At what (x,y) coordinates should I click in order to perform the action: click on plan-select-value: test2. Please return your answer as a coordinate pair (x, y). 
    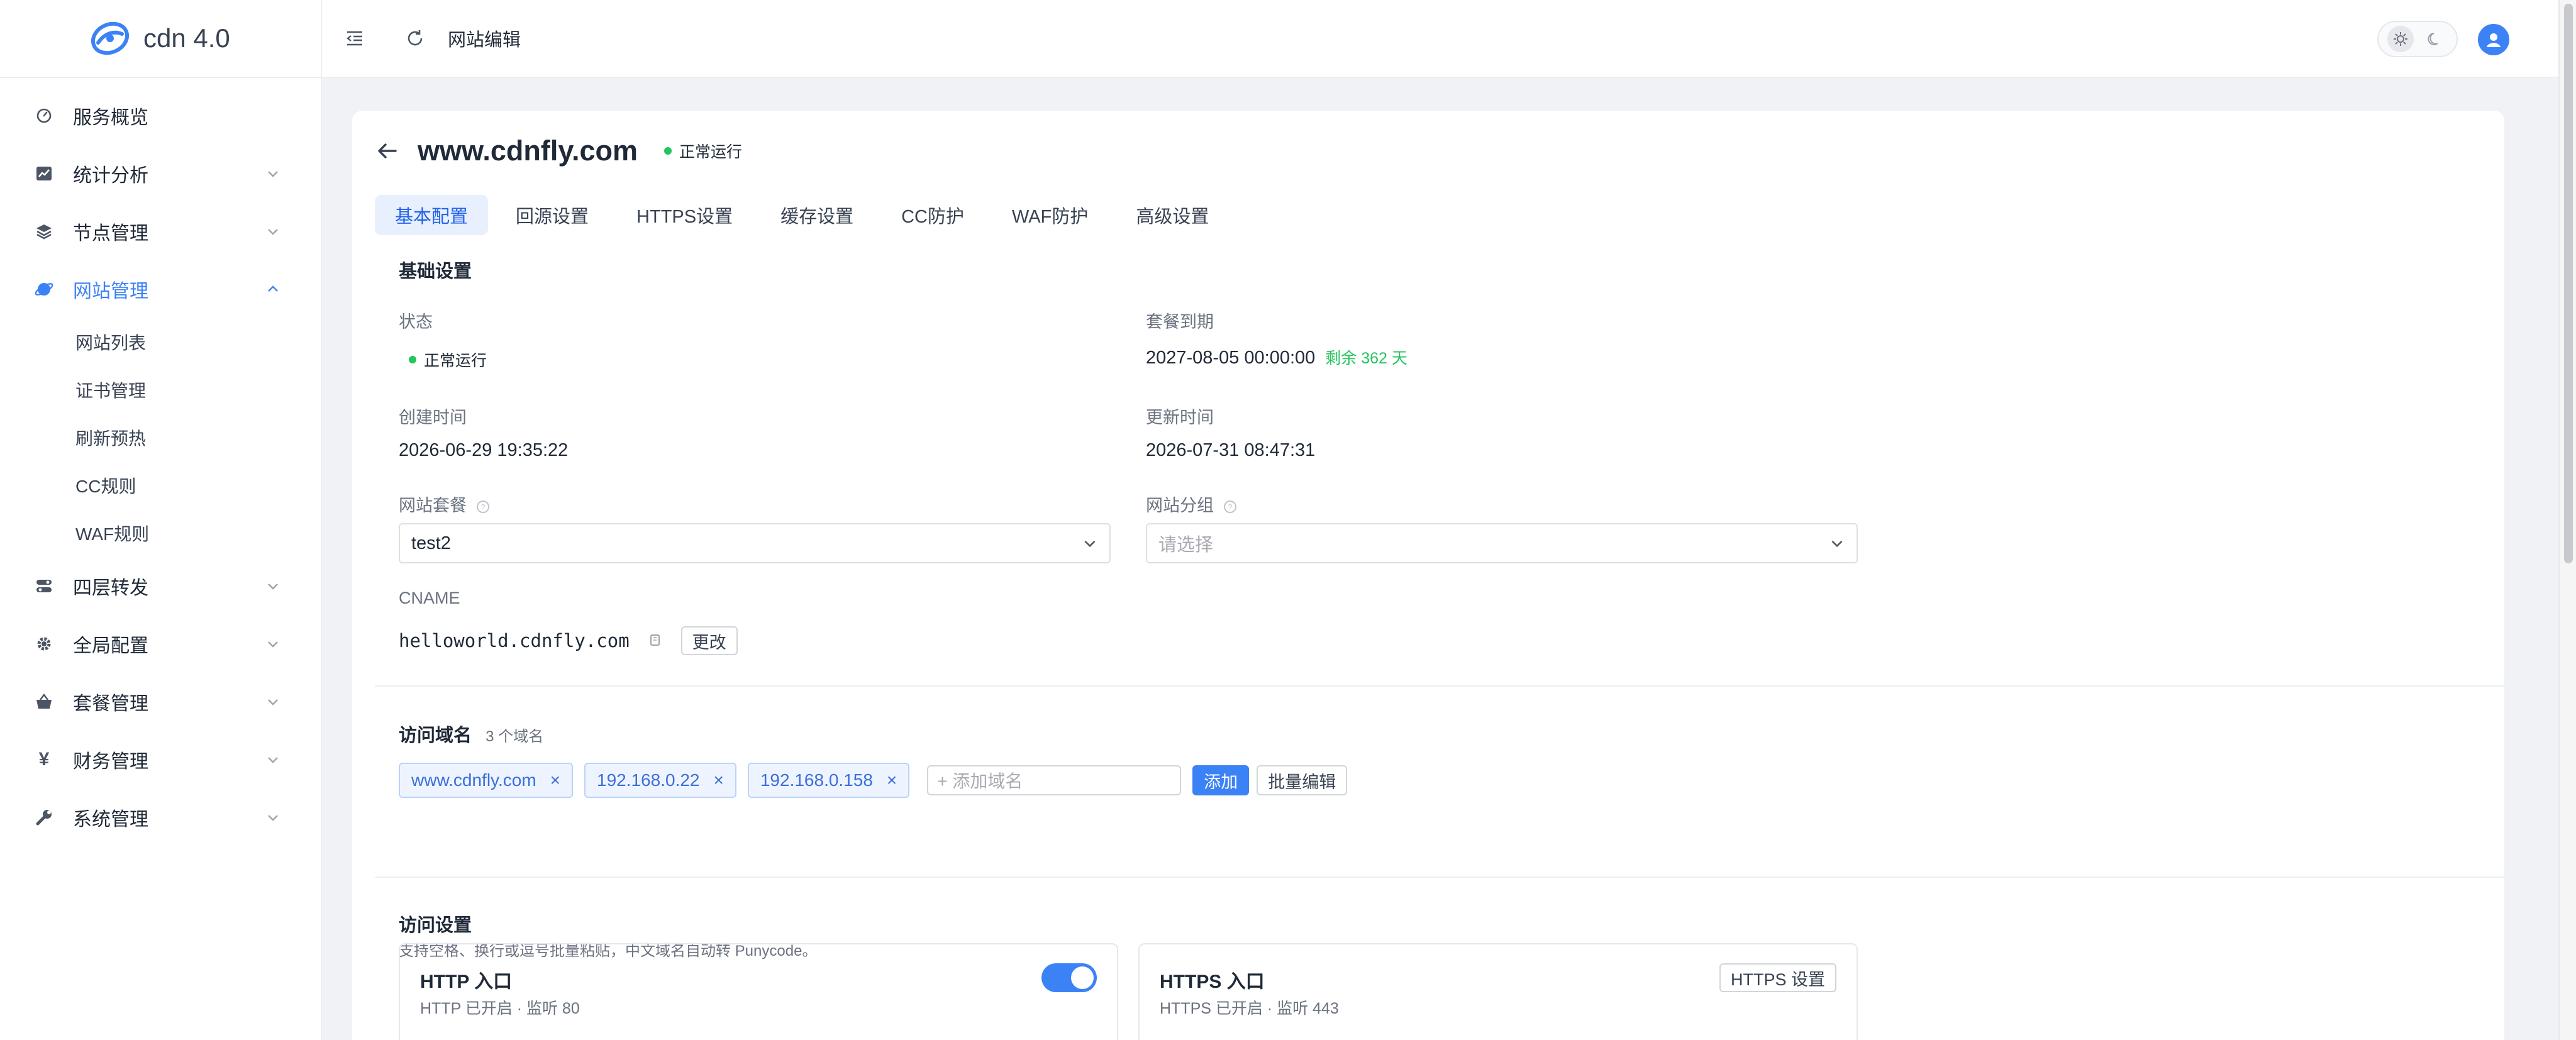
    Looking at the image, I should click on (431, 543).